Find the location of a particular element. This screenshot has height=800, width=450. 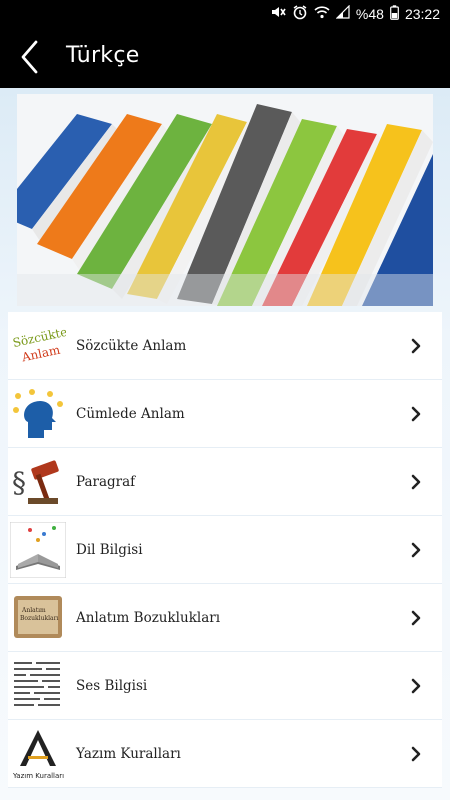

menu-item-label: Paragraf is located at coordinates (106, 481).